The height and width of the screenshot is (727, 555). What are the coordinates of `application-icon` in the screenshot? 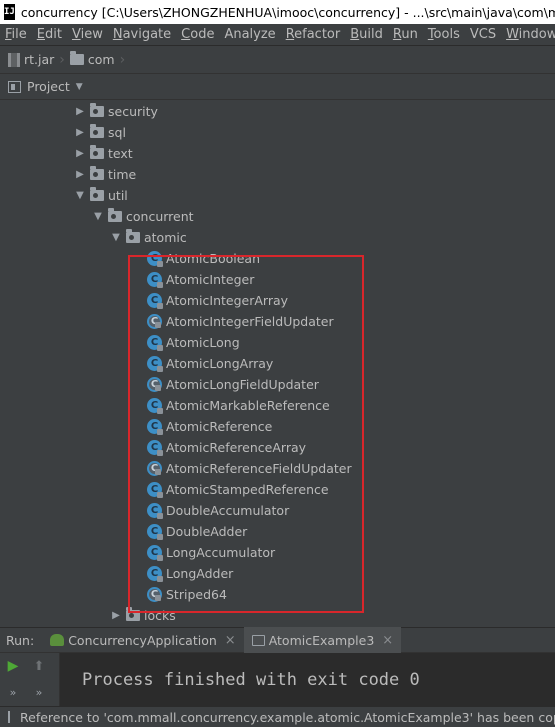 It's located at (258, 640).